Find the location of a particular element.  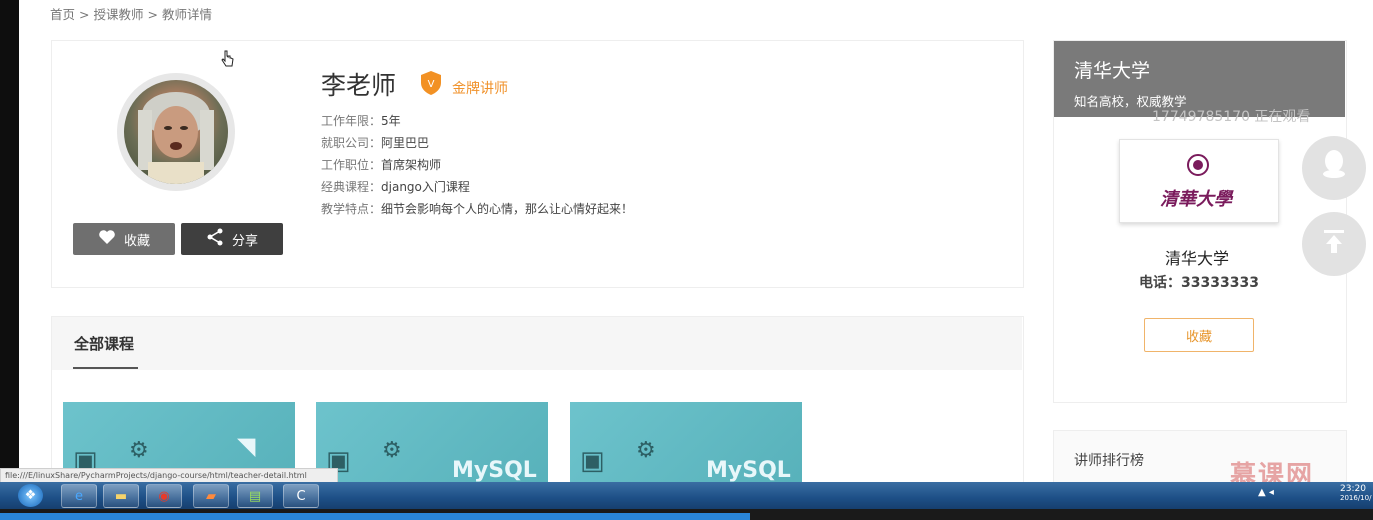

teacher-share-label: 分享 is located at coordinates (244, 241).